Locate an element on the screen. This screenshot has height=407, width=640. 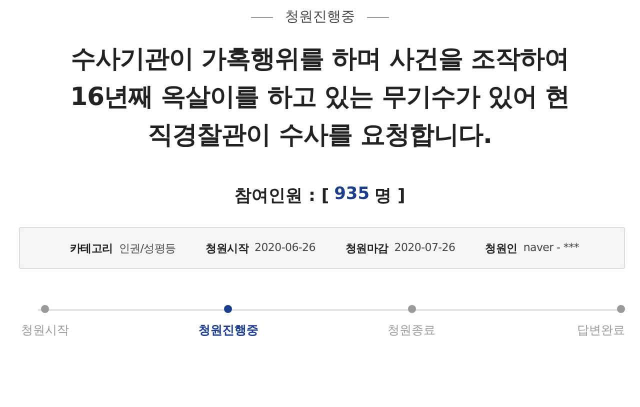
participants-count: 935 is located at coordinates (352, 195).